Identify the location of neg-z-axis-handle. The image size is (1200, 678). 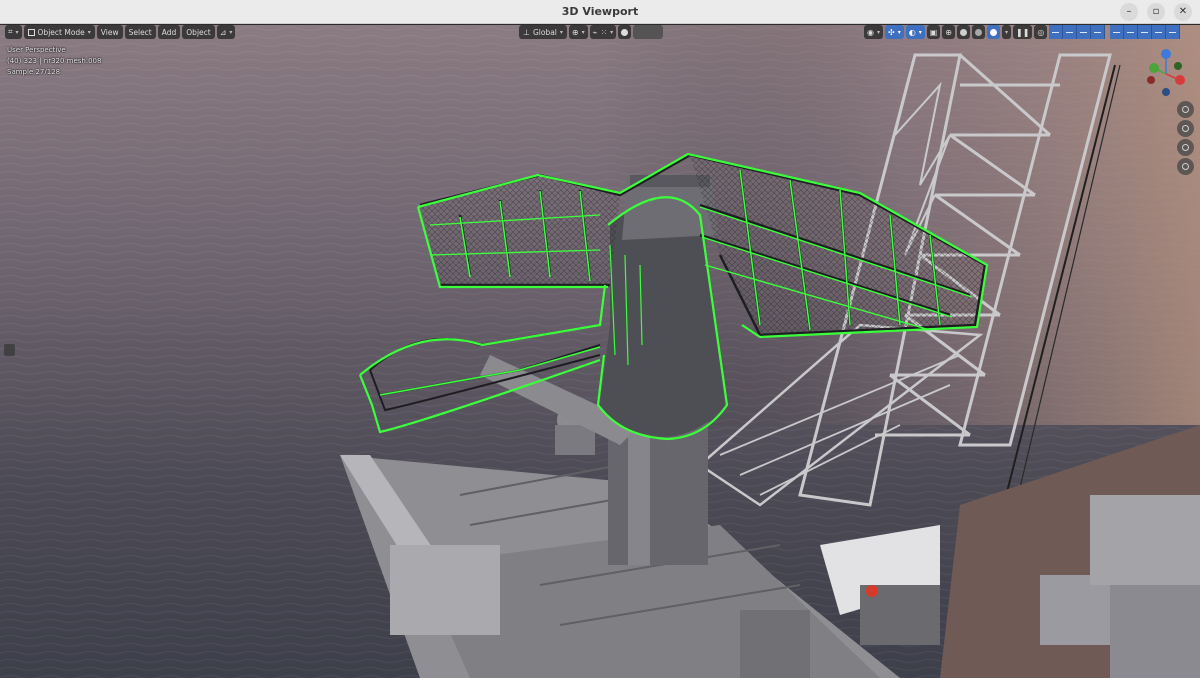
(1166, 92).